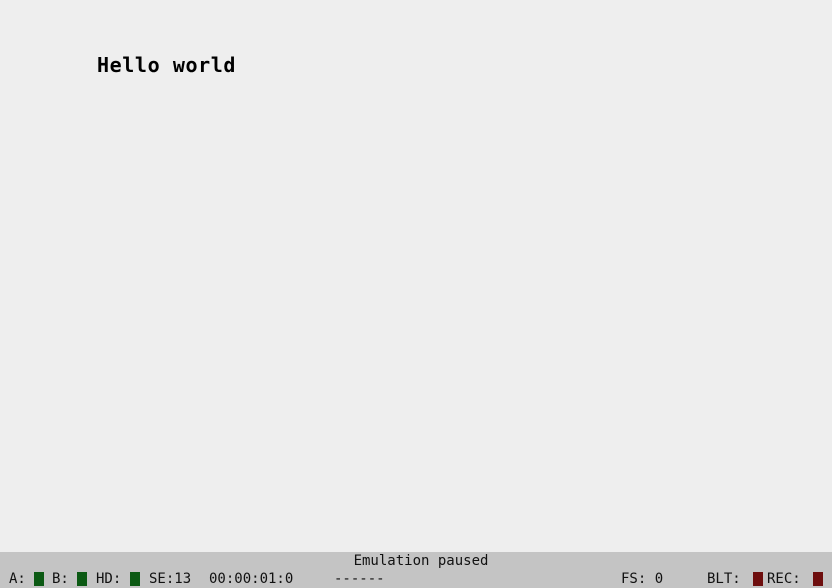  What do you see at coordinates (82, 579) in the screenshot?
I see `drive-b-led-icon` at bounding box center [82, 579].